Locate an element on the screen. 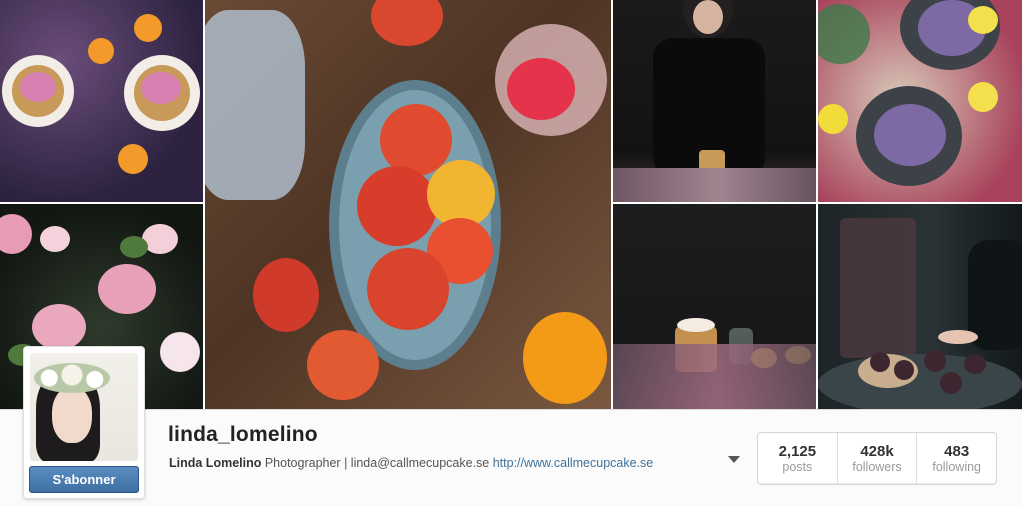 This screenshot has width=1022, height=506. avatar-face is located at coordinates (72, 415).